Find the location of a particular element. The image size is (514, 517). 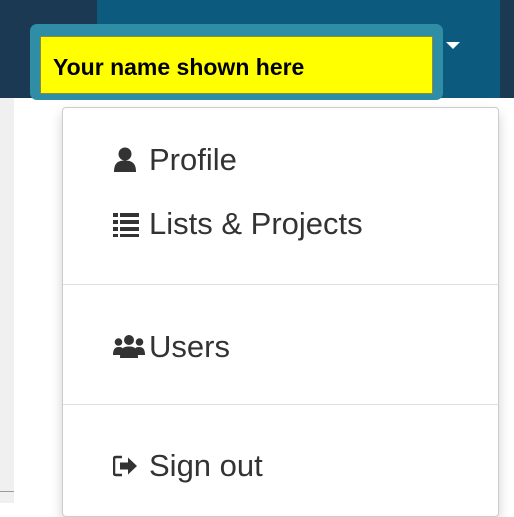

sign-out-icon is located at coordinates (128, 466).